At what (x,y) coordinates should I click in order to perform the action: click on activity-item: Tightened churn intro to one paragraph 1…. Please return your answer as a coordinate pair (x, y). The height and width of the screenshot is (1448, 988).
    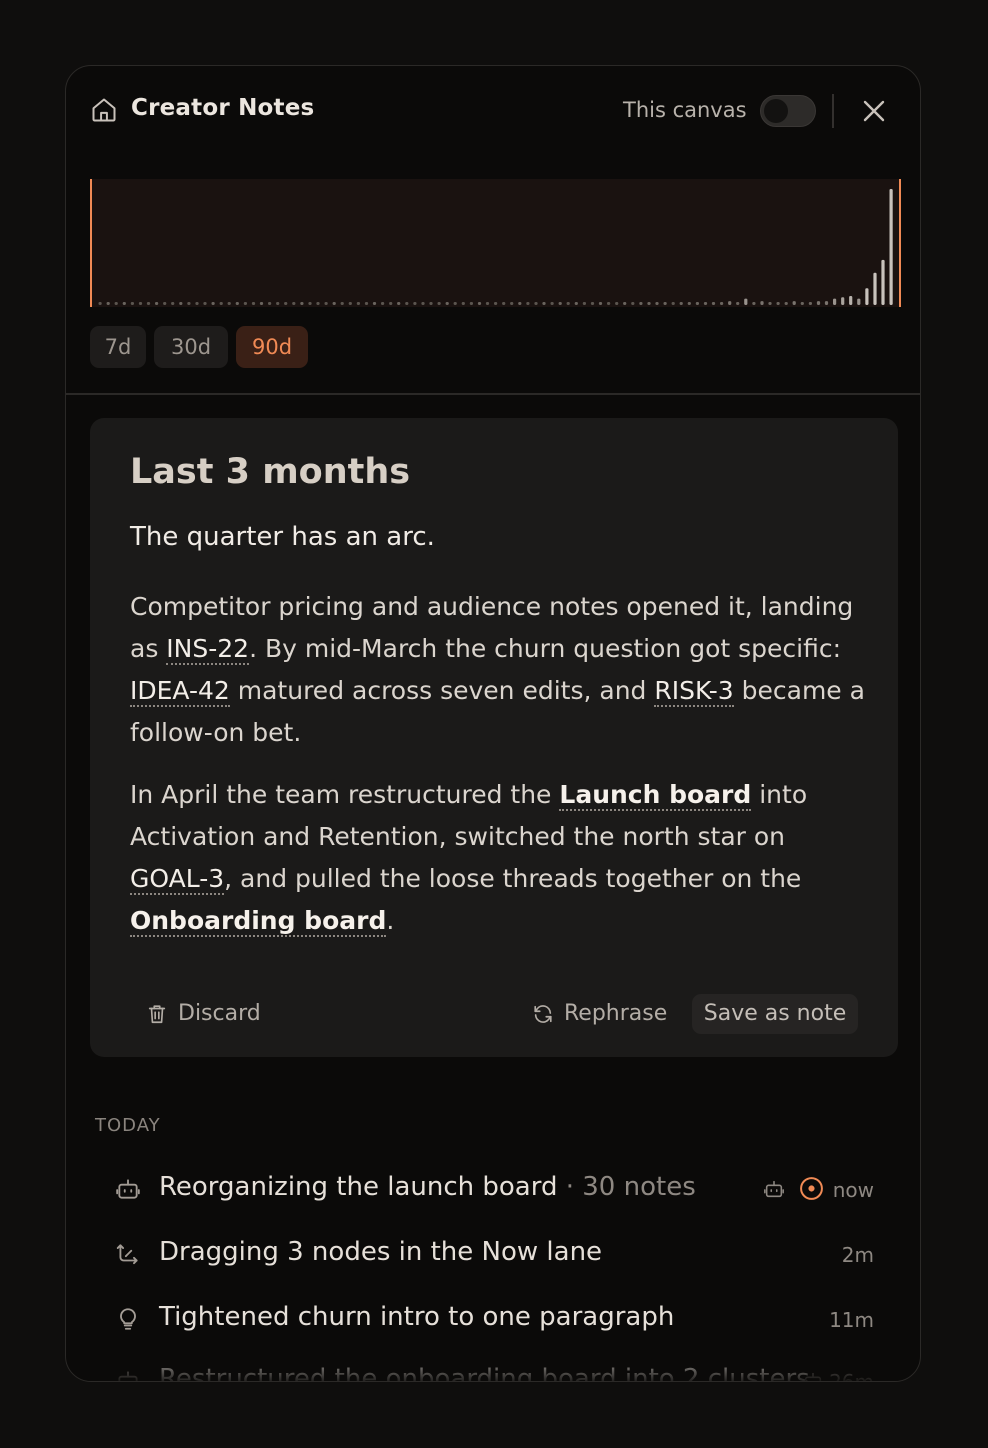
    Looking at the image, I should click on (493, 1319).